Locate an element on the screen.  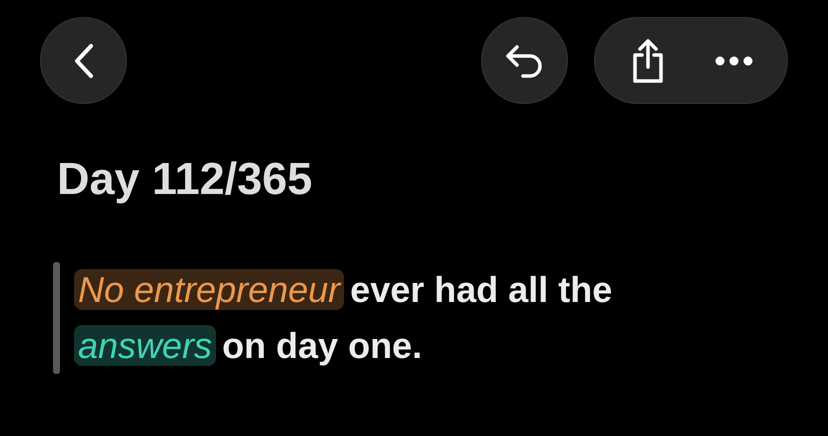
quote-text: ever had all the is located at coordinates (481, 289).